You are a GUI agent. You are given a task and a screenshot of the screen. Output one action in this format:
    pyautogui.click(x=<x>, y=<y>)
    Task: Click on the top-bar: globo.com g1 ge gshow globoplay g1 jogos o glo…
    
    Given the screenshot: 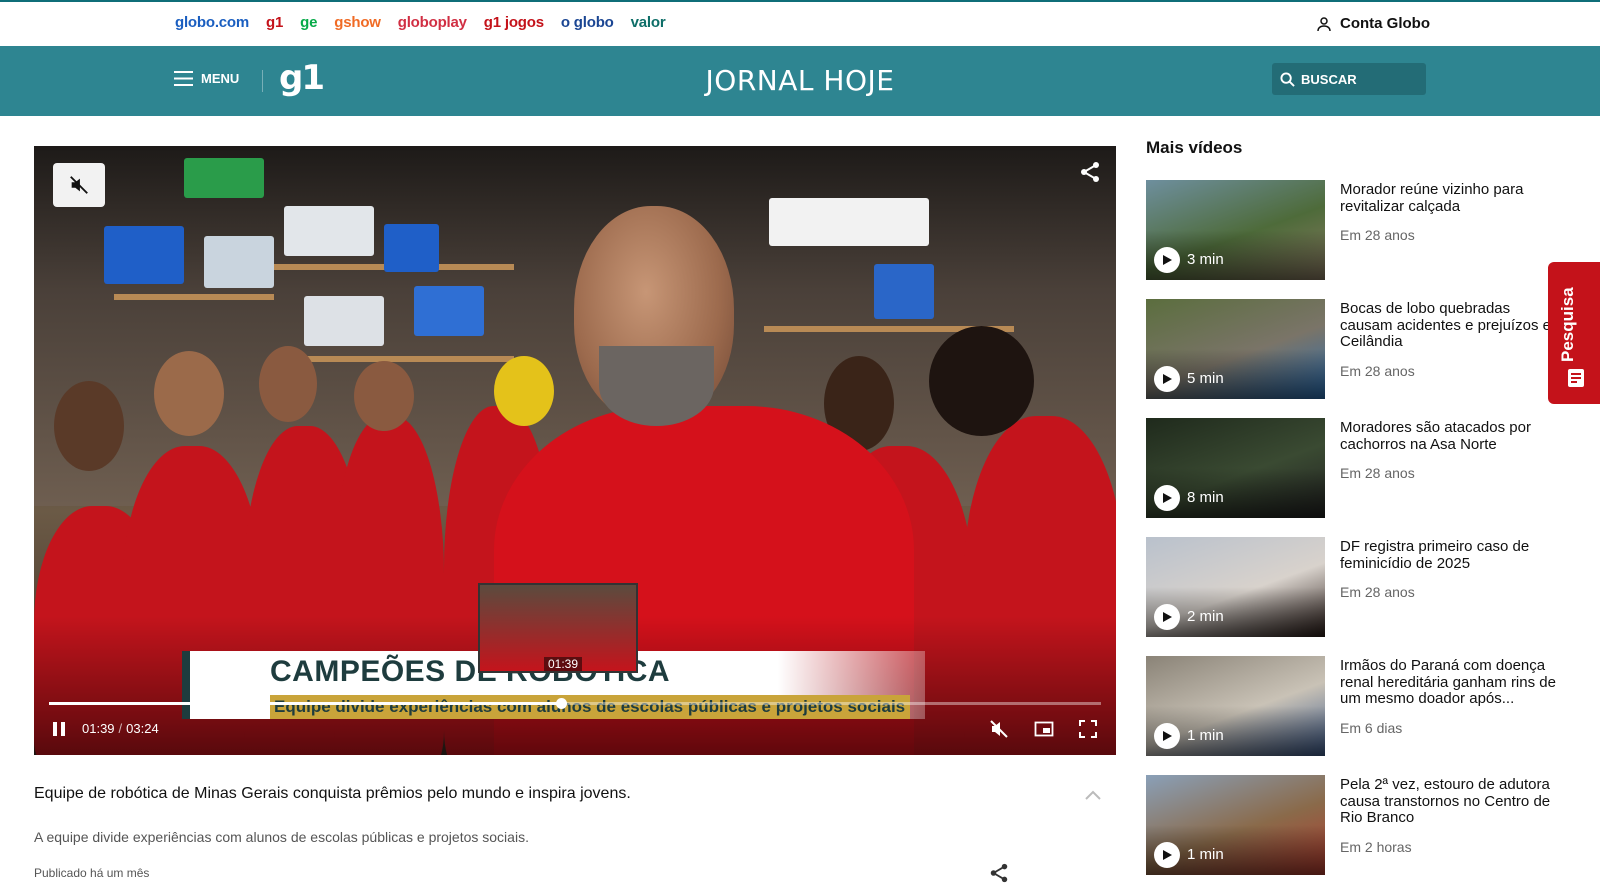 What is the action you would take?
    pyautogui.click(x=800, y=23)
    